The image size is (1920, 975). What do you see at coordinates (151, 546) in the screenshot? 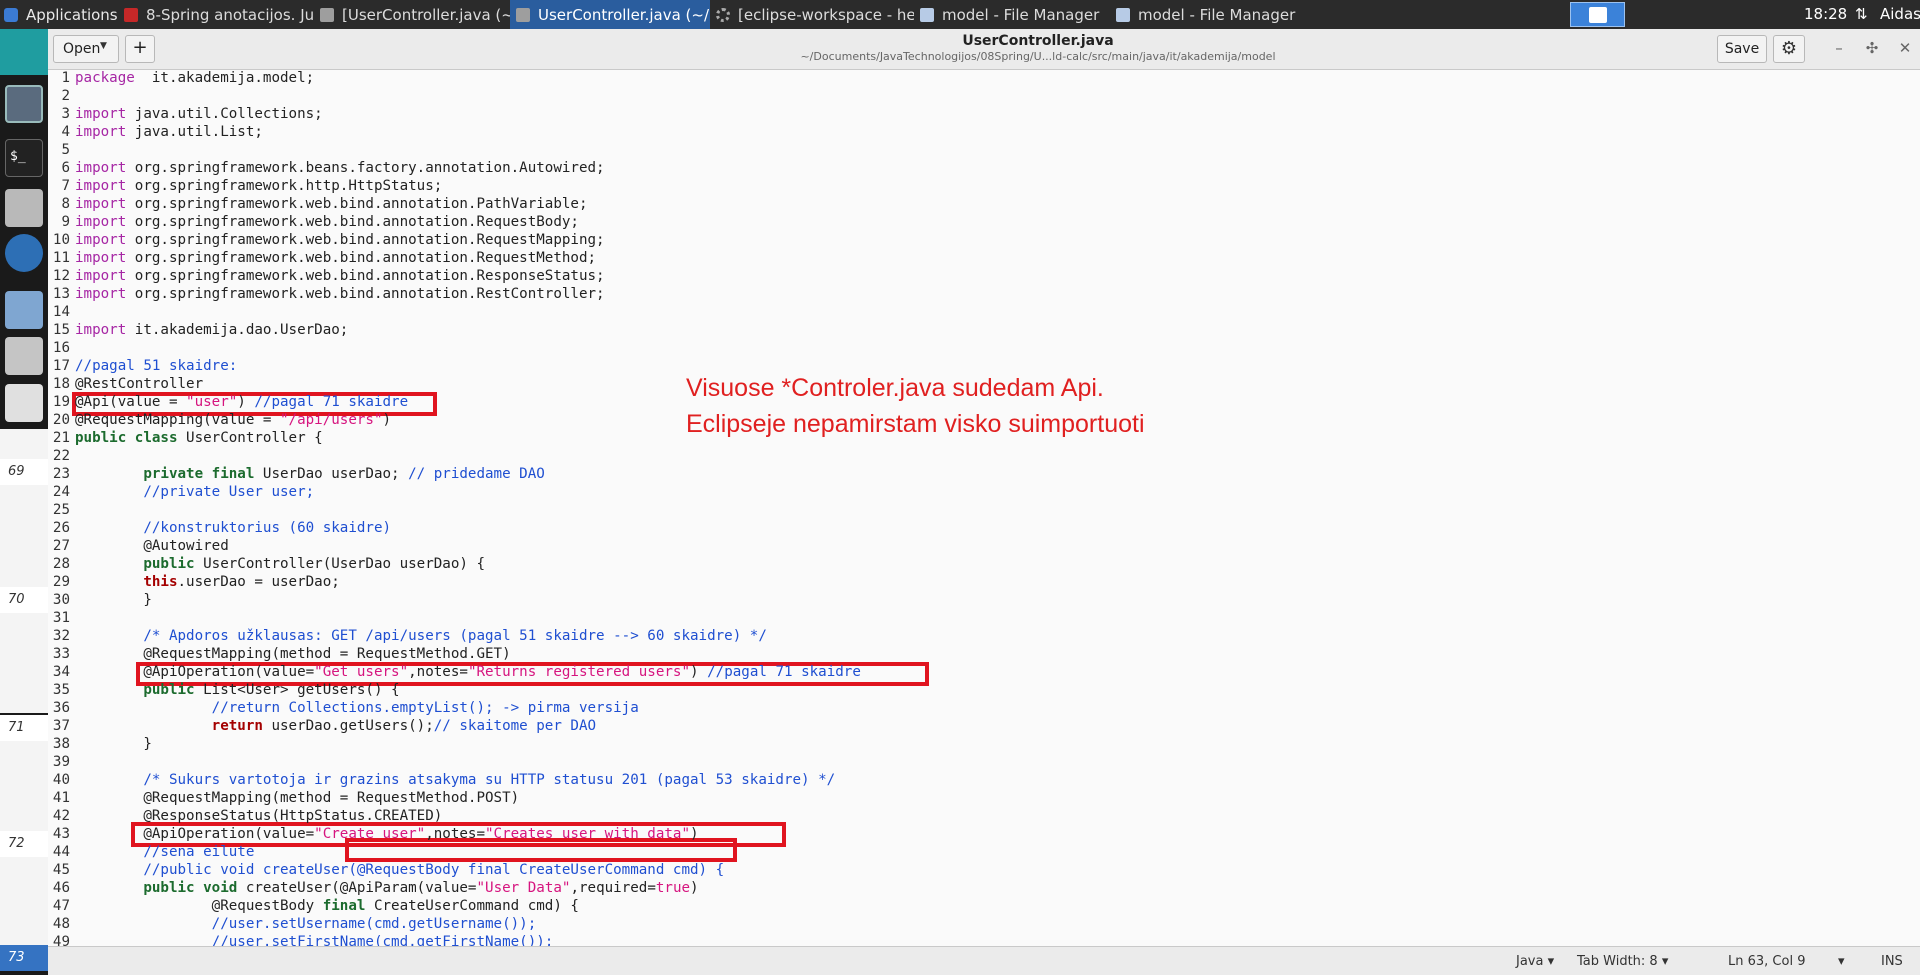
I see `code-line: @Autowired` at bounding box center [151, 546].